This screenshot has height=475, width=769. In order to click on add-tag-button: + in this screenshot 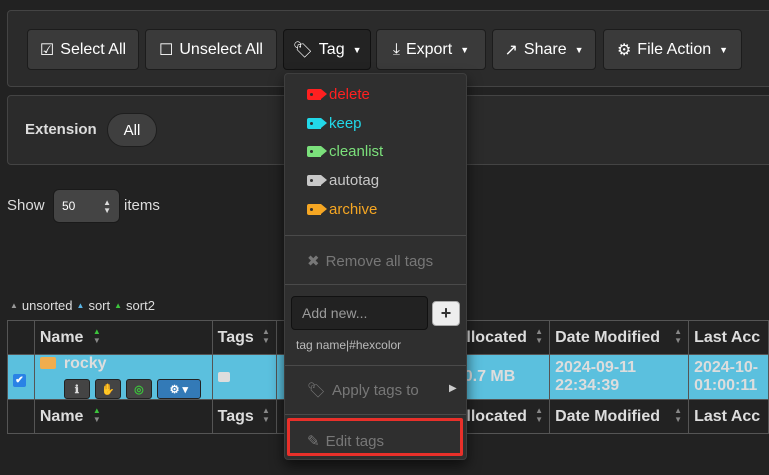, I will do `click(446, 313)`.